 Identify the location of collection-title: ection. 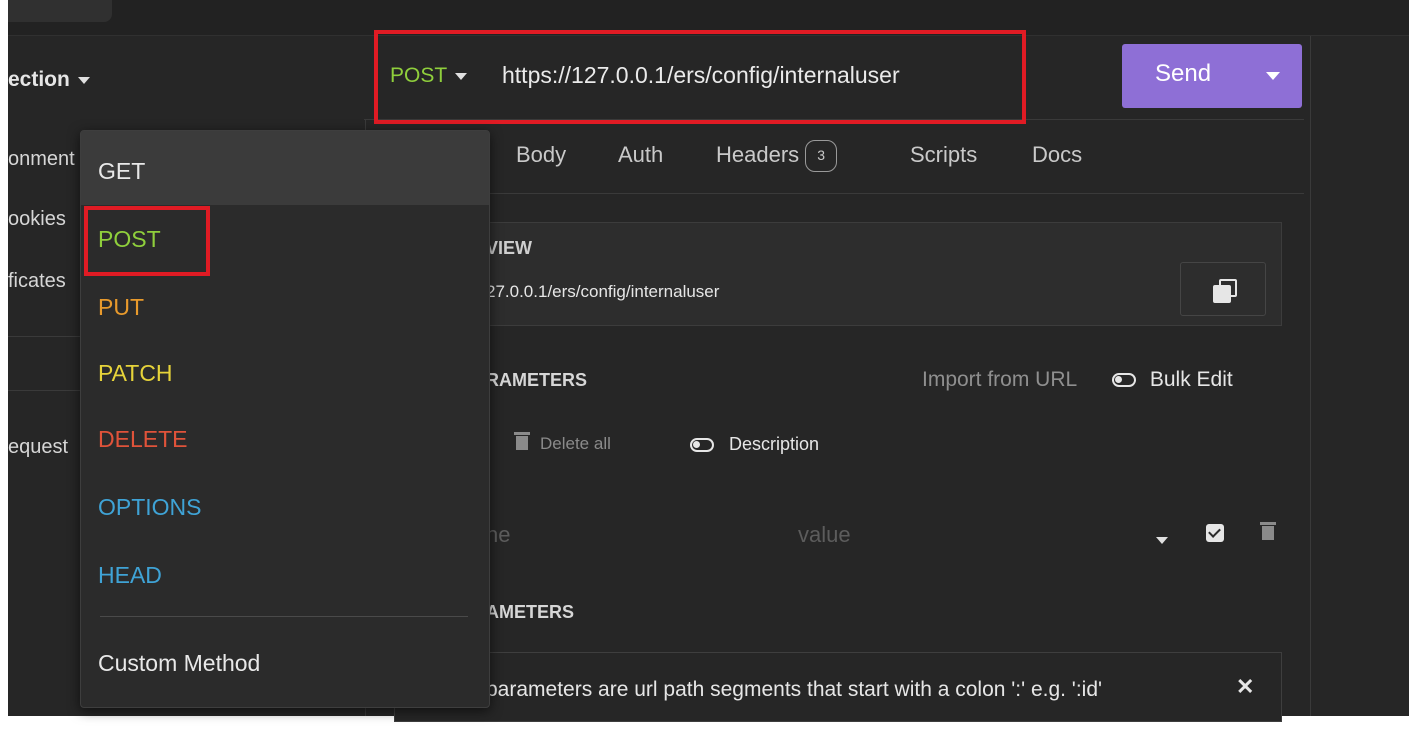
(49, 80).